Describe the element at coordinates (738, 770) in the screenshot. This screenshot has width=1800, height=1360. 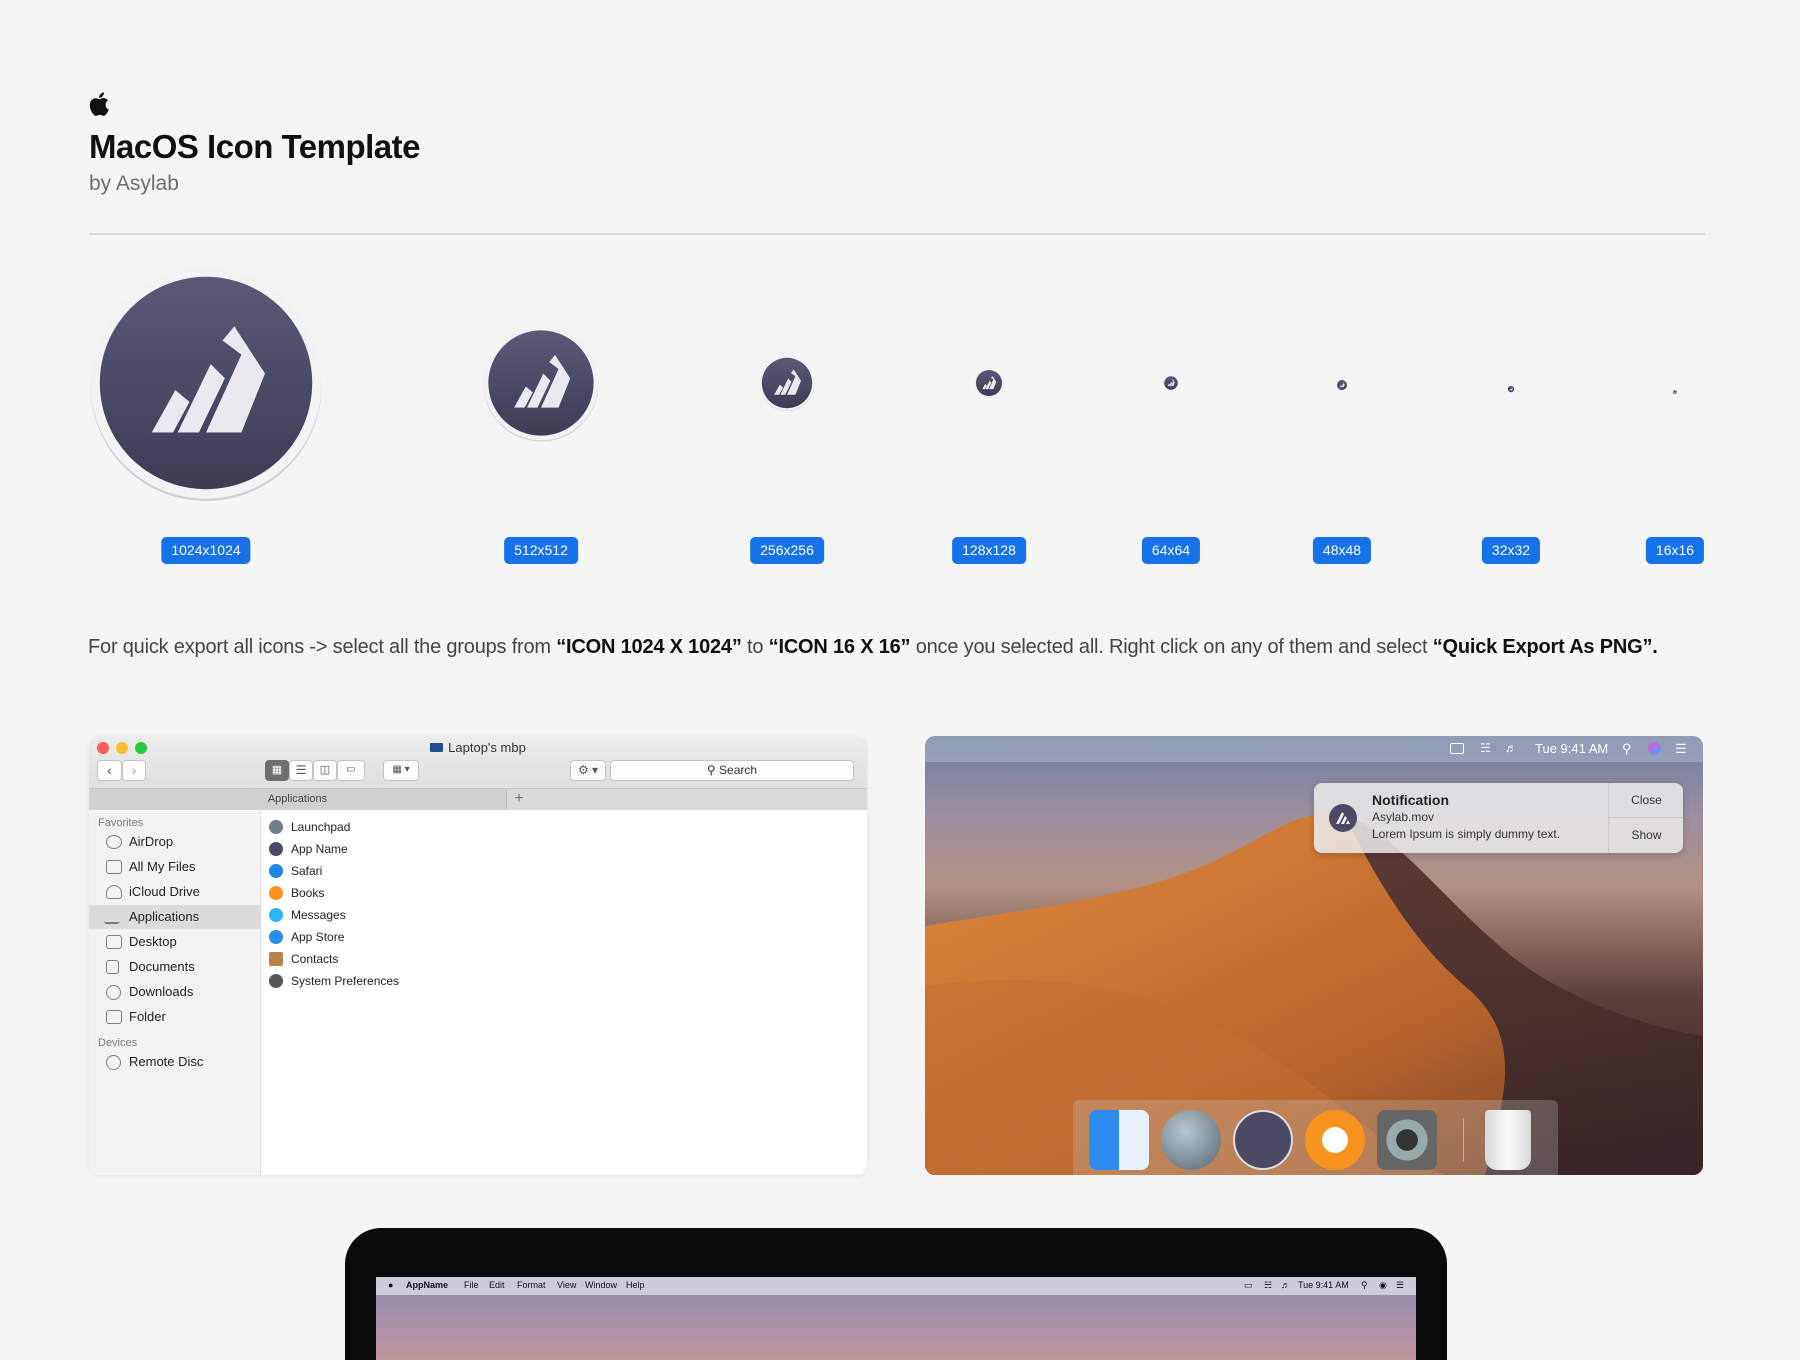
I see `search-placeholder: Search` at that location.